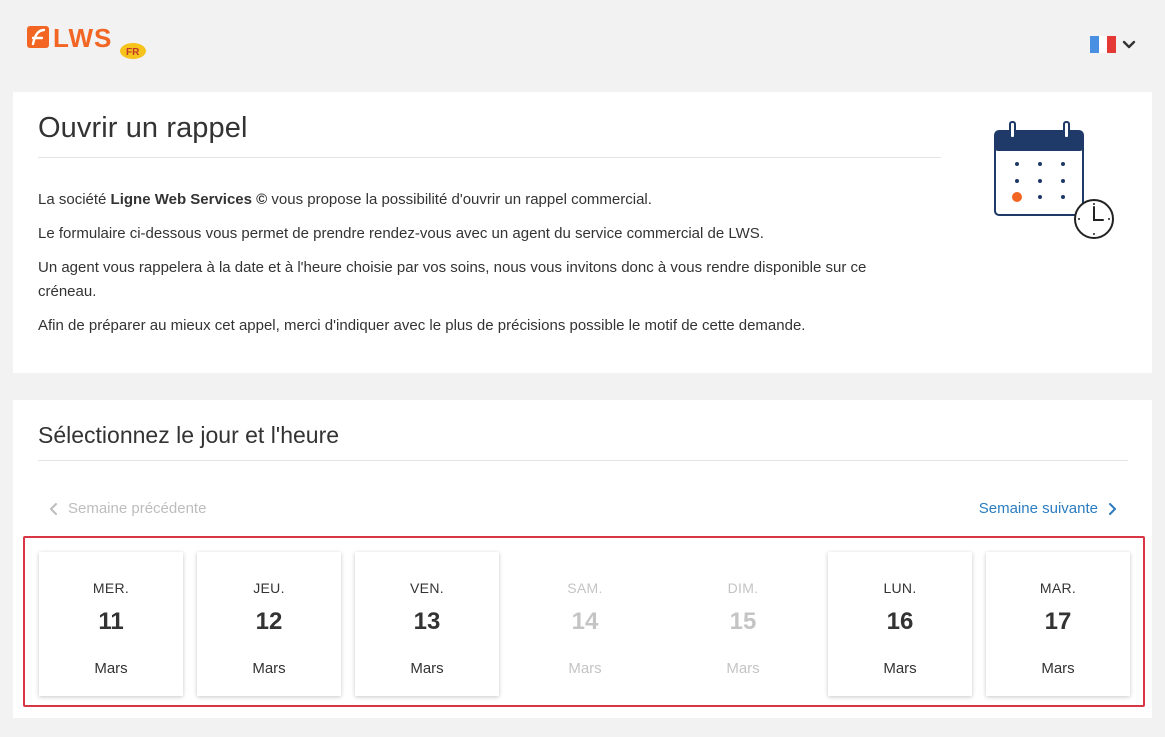 Image resolution: width=1165 pixels, height=737 pixels. I want to click on language-selector, so click(1113, 44).